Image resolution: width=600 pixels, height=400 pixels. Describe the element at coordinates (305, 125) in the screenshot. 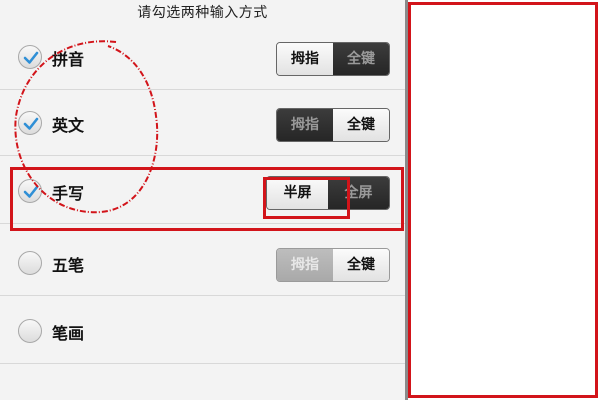

I see `option-thumb-english: 拇指` at that location.